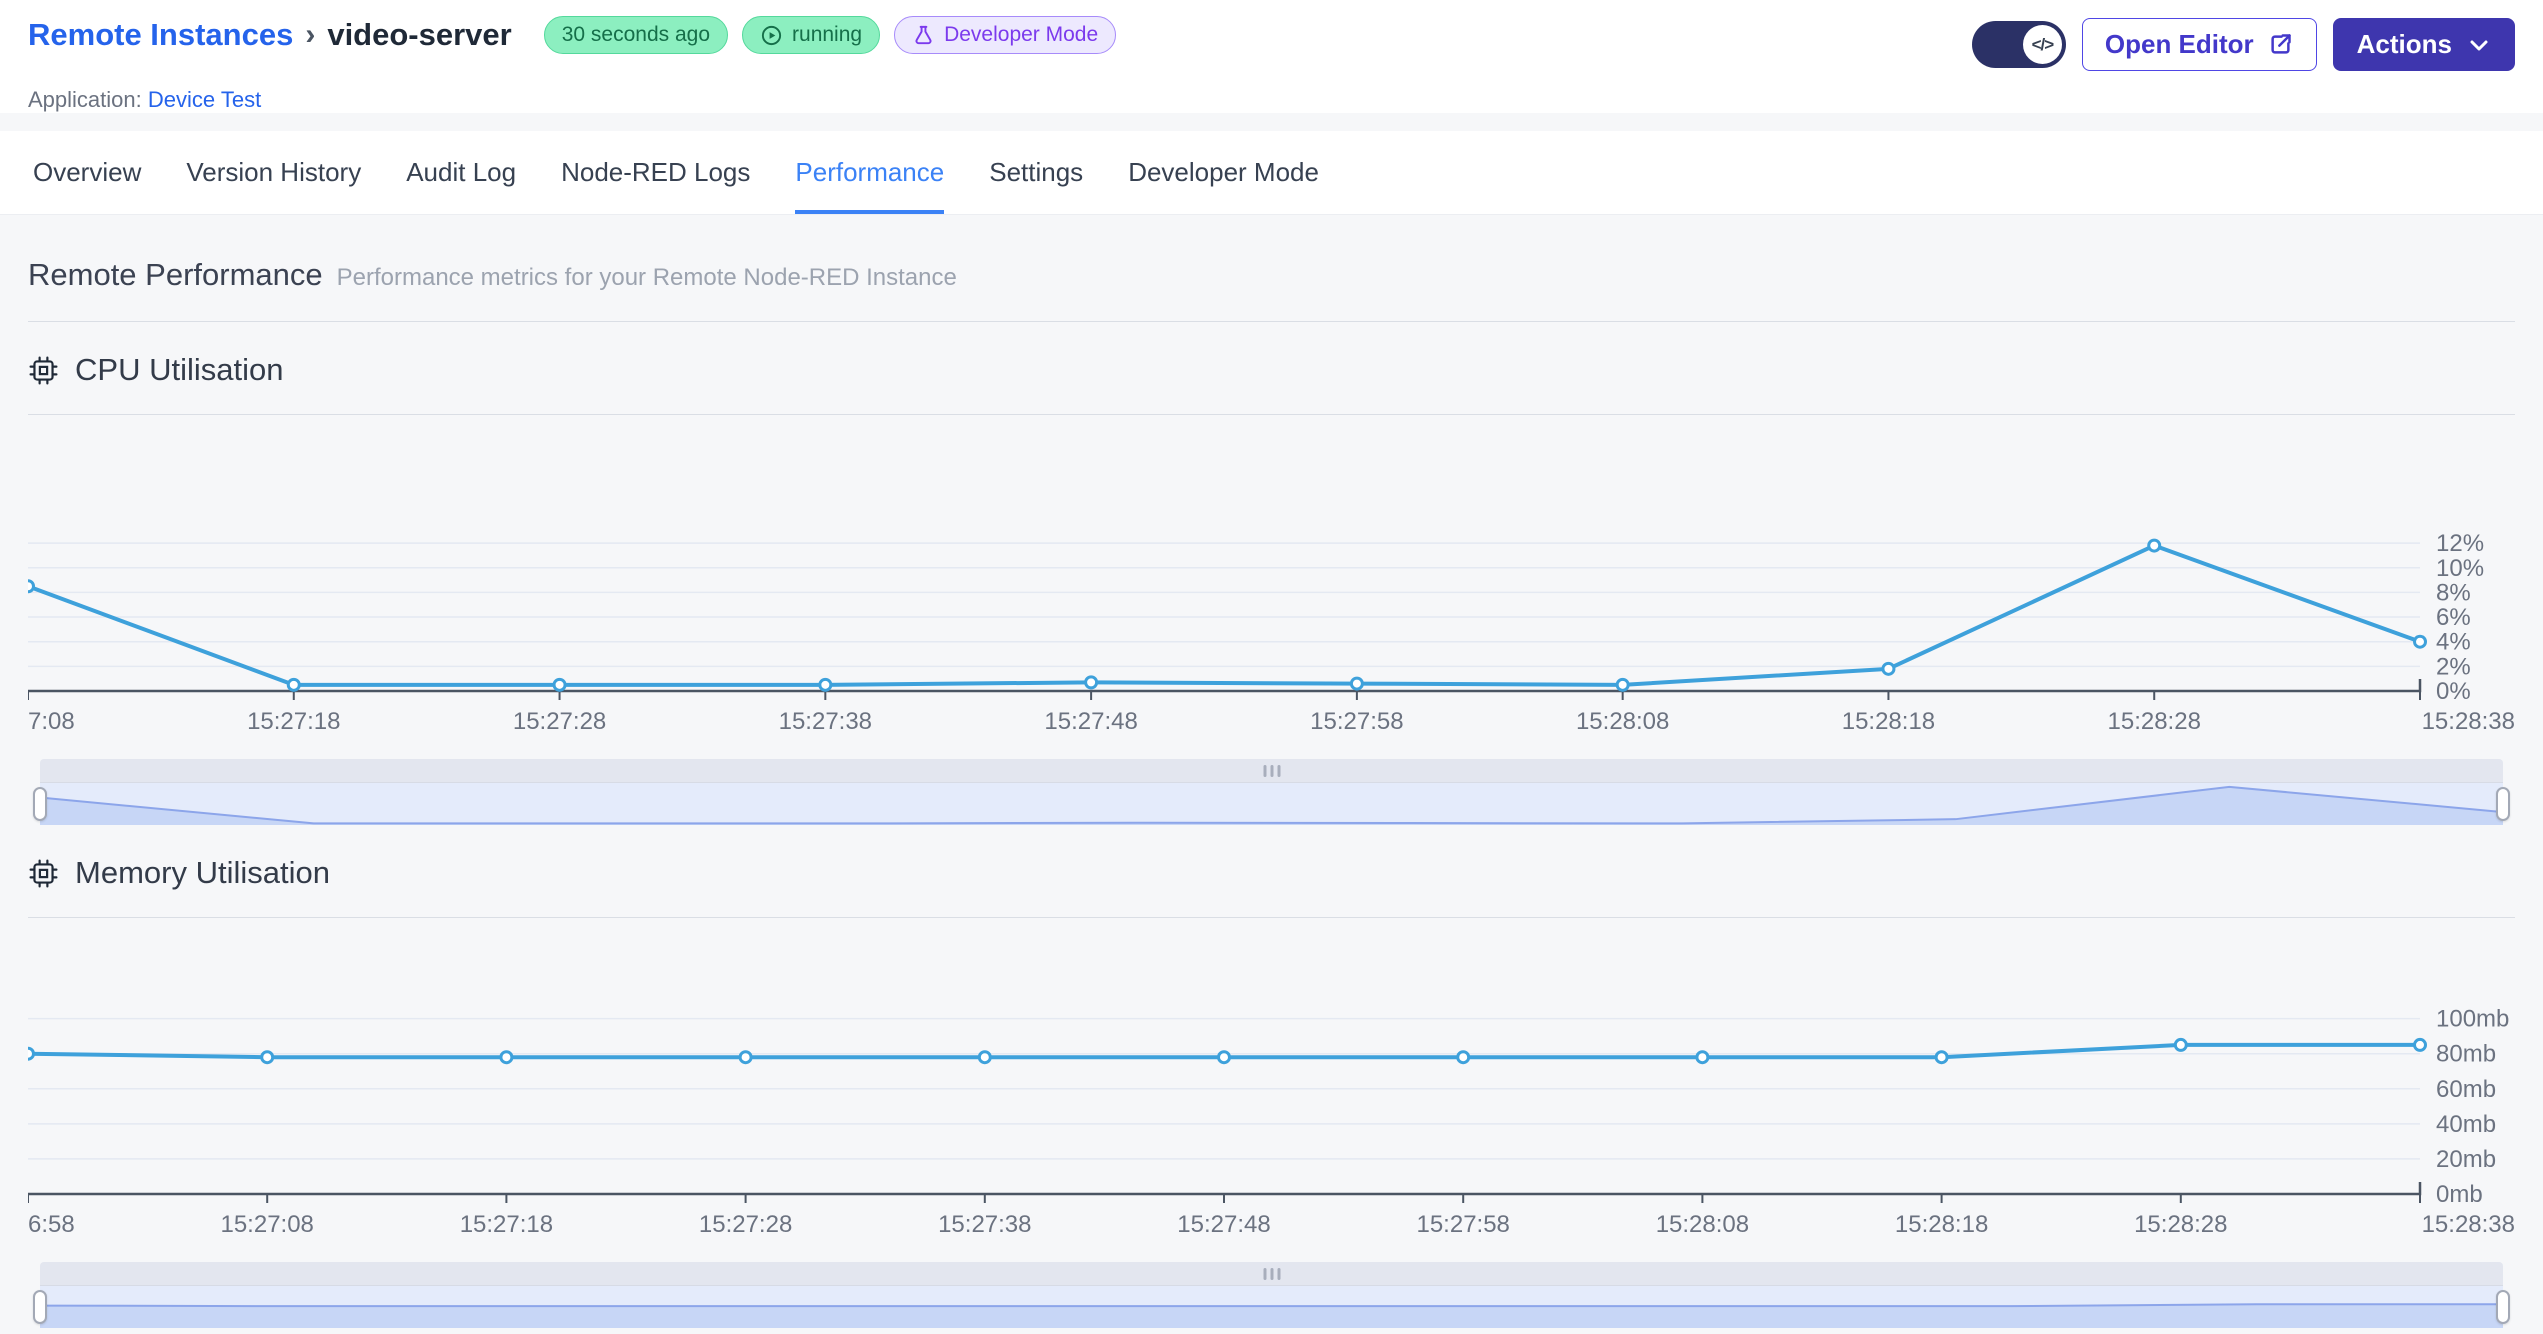 This screenshot has width=2543, height=1334. I want to click on tab-audit-log: Audit Log, so click(461, 185).